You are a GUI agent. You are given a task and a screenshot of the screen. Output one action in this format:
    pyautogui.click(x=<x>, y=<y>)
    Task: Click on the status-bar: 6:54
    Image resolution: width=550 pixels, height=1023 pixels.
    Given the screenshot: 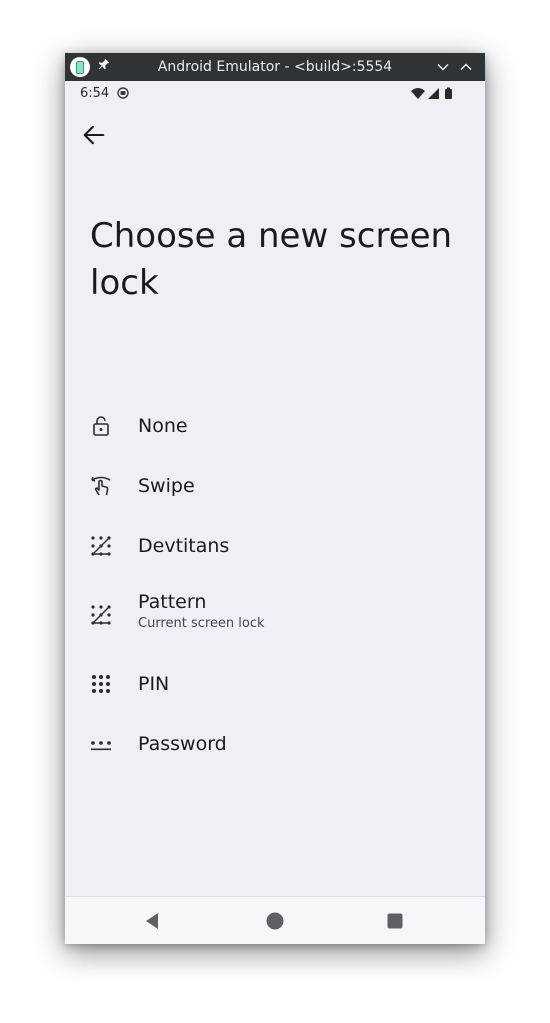 What is the action you would take?
    pyautogui.click(x=275, y=94)
    